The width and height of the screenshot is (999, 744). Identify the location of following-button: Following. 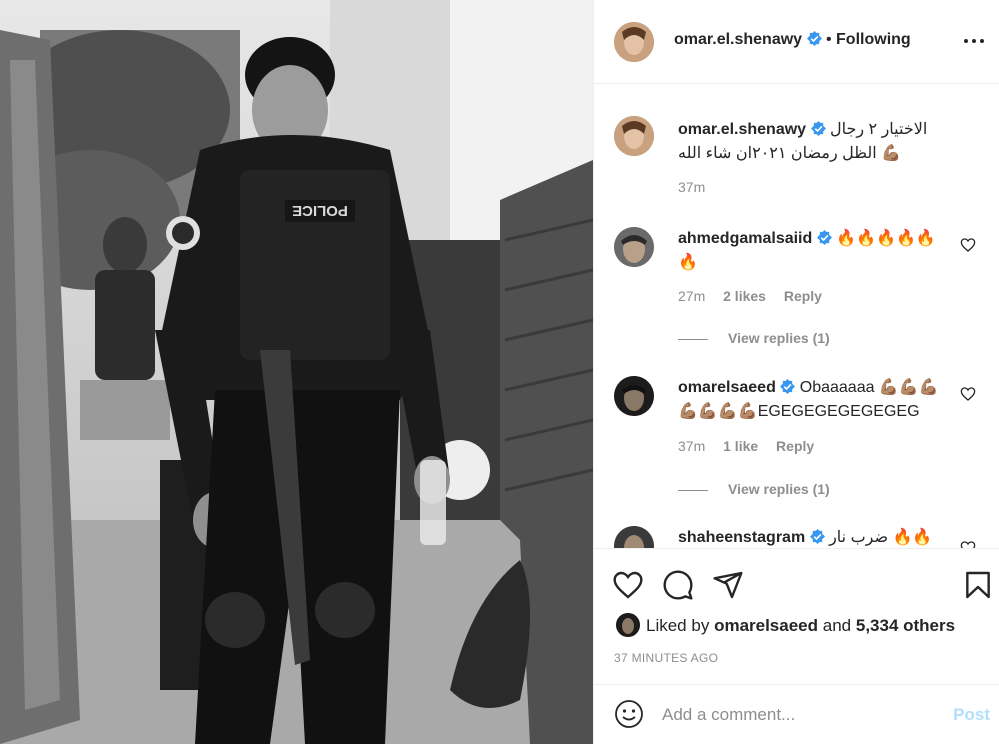
(873, 39).